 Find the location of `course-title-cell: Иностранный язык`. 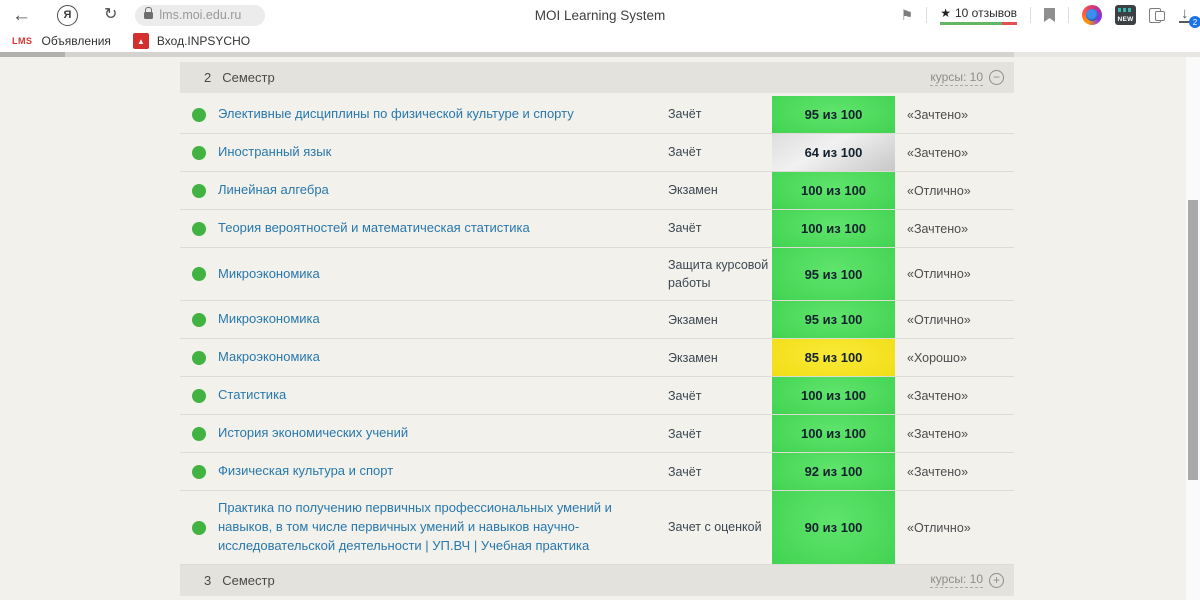

course-title-cell: Иностранный язык is located at coordinates (443, 152).